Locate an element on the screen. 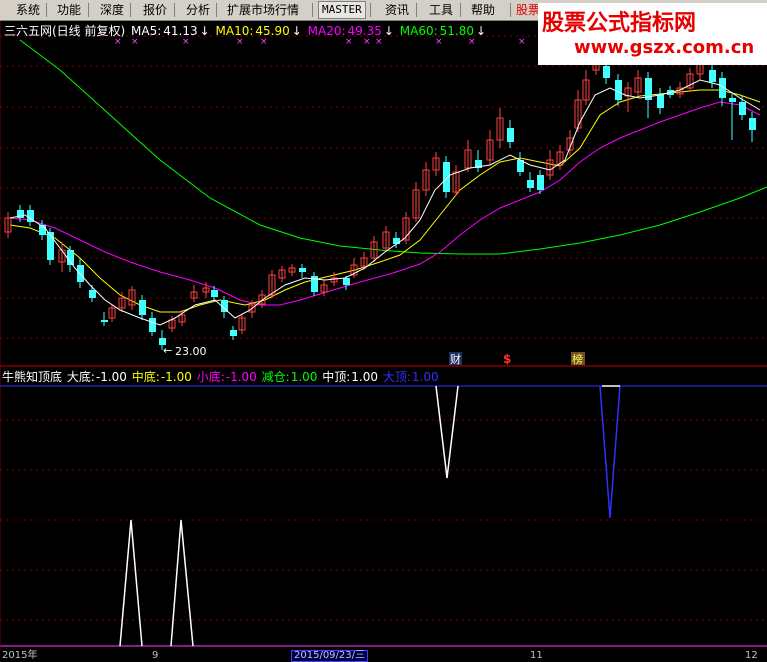 The height and width of the screenshot is (662, 767). menu-system: 系统 is located at coordinates (28, 10).